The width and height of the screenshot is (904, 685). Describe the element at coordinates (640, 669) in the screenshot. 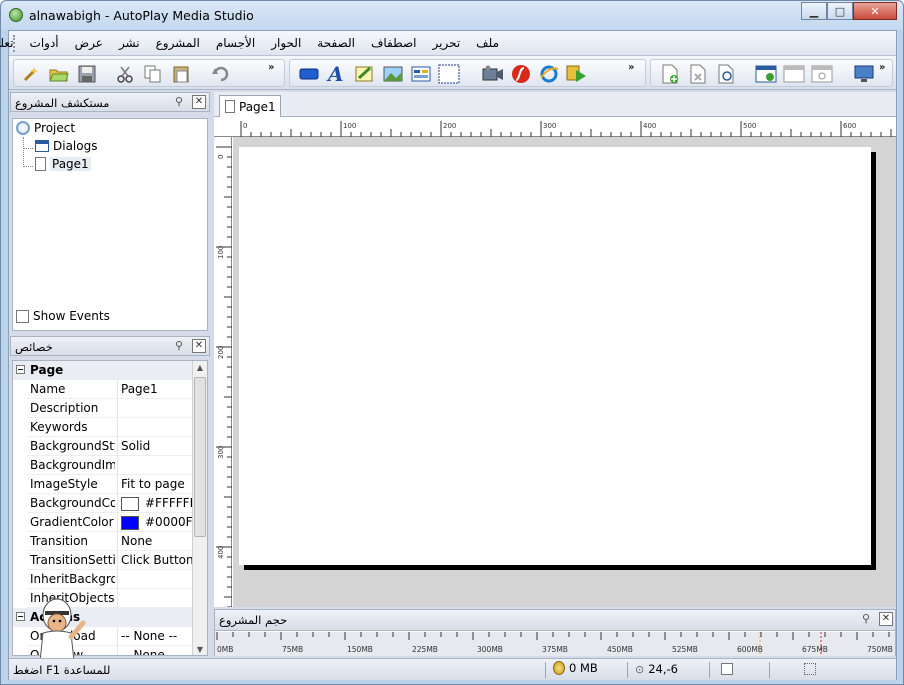

I see `cursor-position-icon: ⊙` at that location.